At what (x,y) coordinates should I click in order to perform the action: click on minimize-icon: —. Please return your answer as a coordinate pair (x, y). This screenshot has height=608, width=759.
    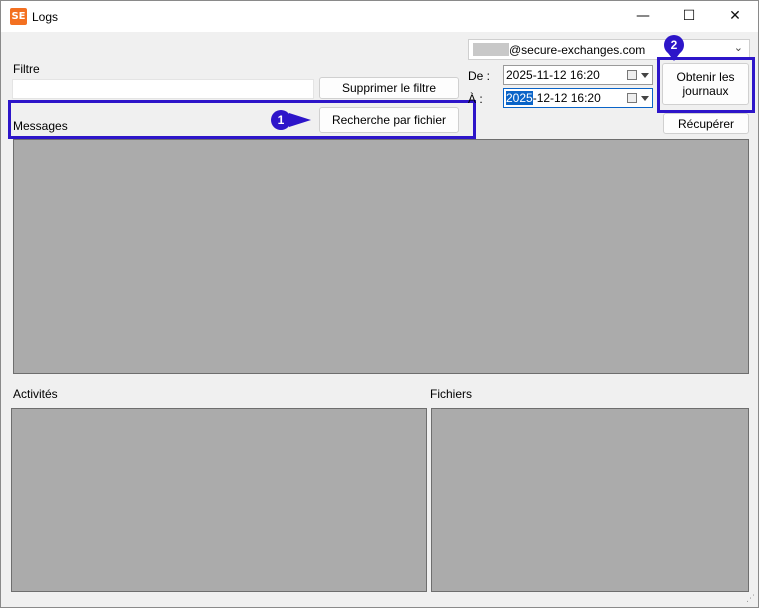
    Looking at the image, I should click on (643, 16).